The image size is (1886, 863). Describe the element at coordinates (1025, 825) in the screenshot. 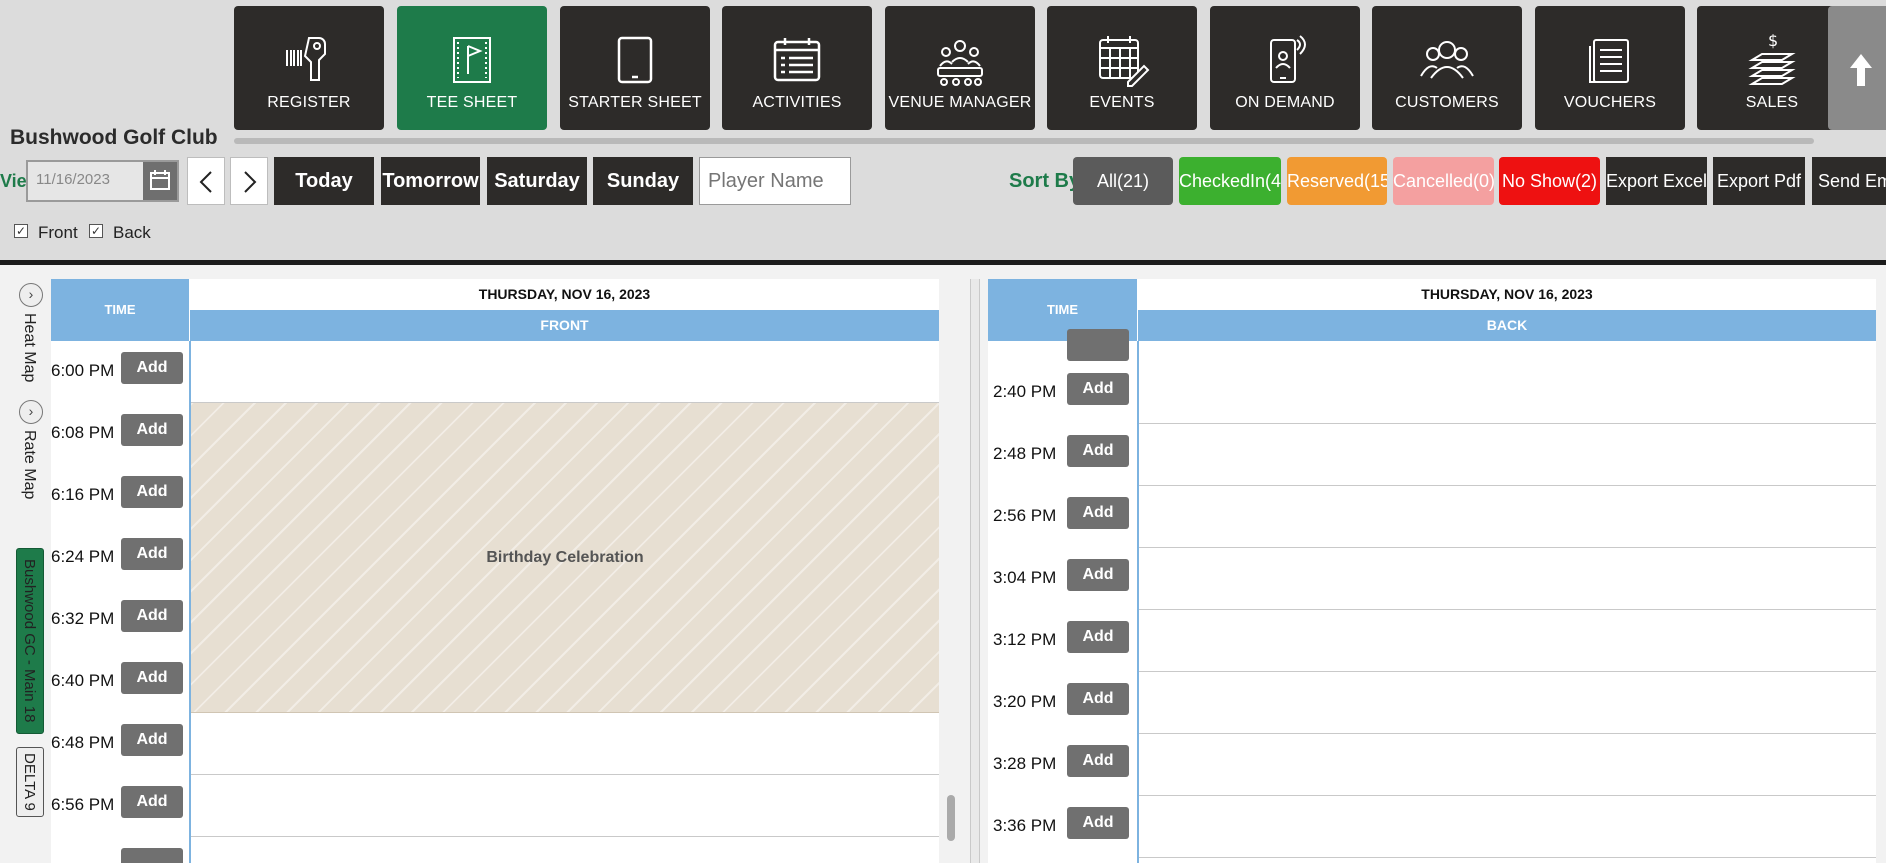

I see `tee-time: 3:36 PM` at that location.